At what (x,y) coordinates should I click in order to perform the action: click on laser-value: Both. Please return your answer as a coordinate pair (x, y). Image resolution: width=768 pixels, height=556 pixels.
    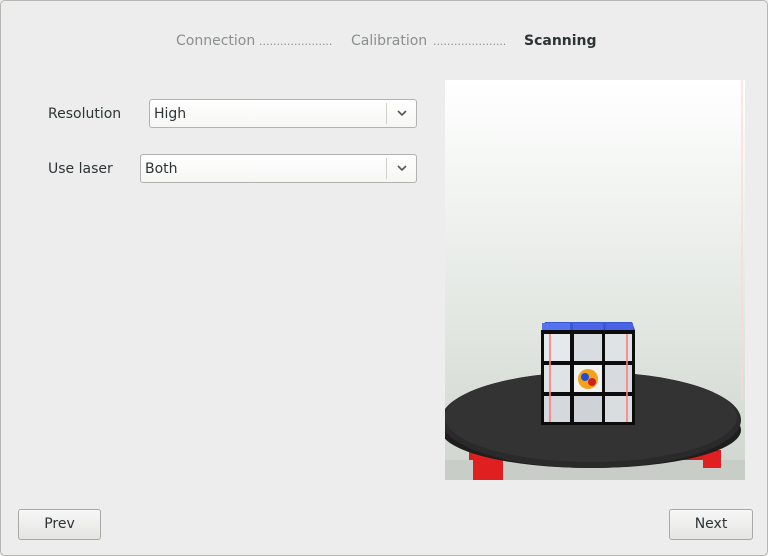
    Looking at the image, I should click on (161, 169).